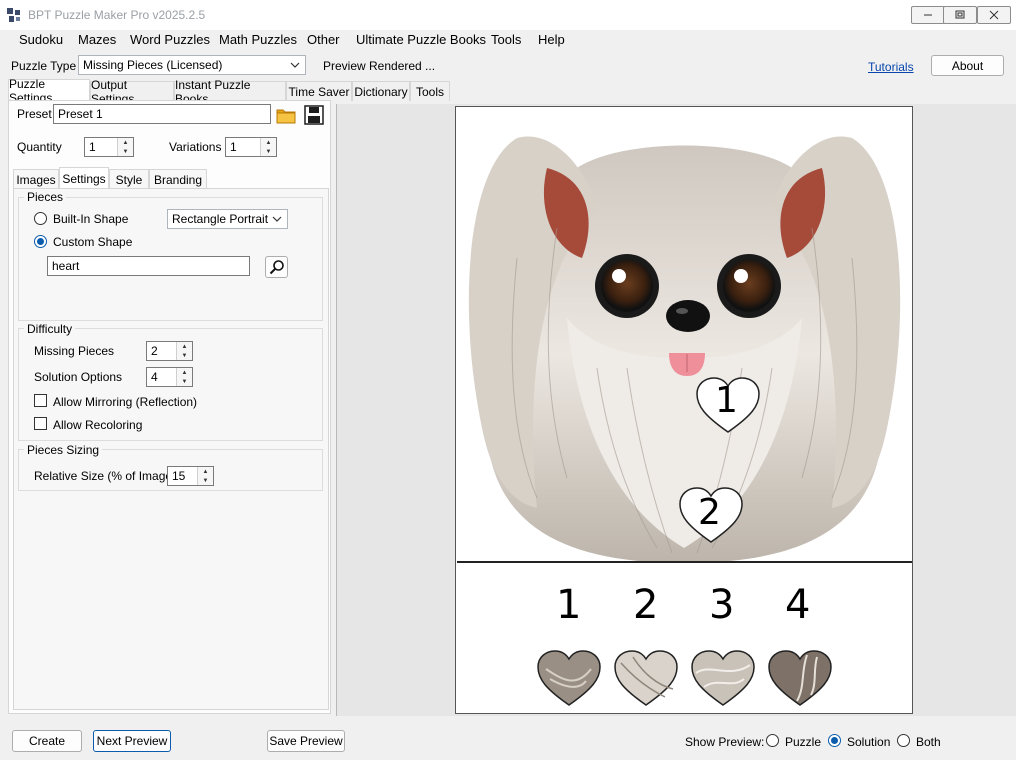  What do you see at coordinates (903, 740) in the screenshot?
I see `show-both-radio` at bounding box center [903, 740].